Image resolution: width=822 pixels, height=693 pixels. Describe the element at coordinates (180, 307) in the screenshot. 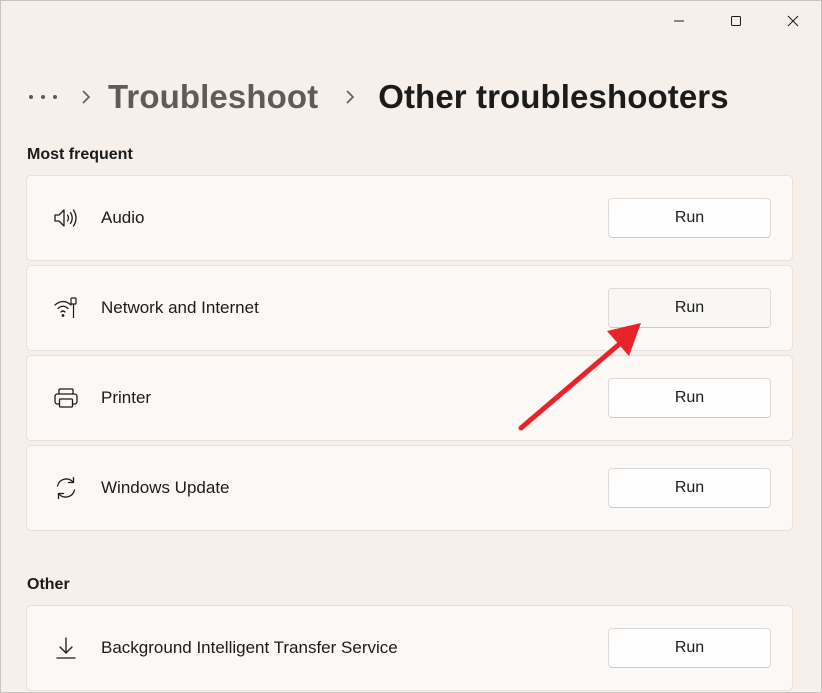

I see `troubleshooter-label: Network and Internet` at that location.